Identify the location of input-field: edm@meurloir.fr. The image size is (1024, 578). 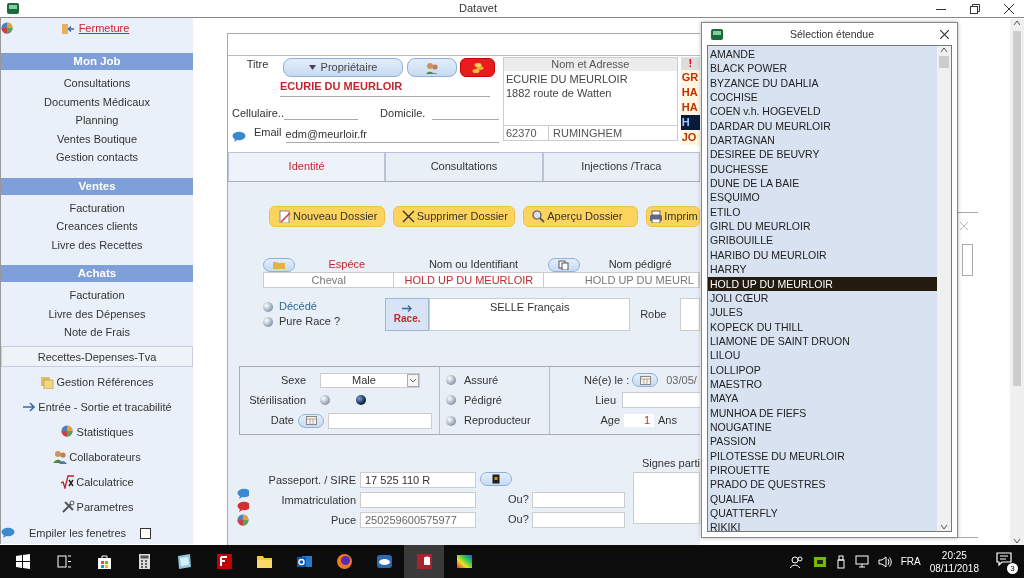
(392, 135).